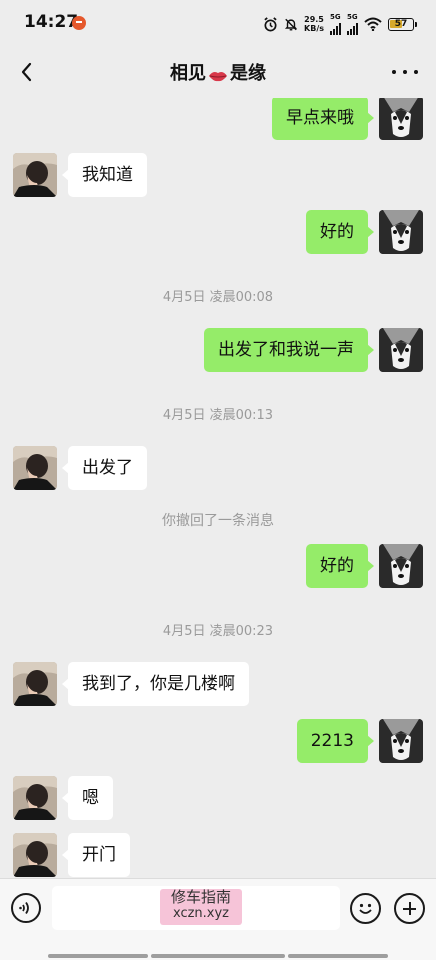 The image size is (436, 960). I want to click on emoji-icon, so click(365, 908).